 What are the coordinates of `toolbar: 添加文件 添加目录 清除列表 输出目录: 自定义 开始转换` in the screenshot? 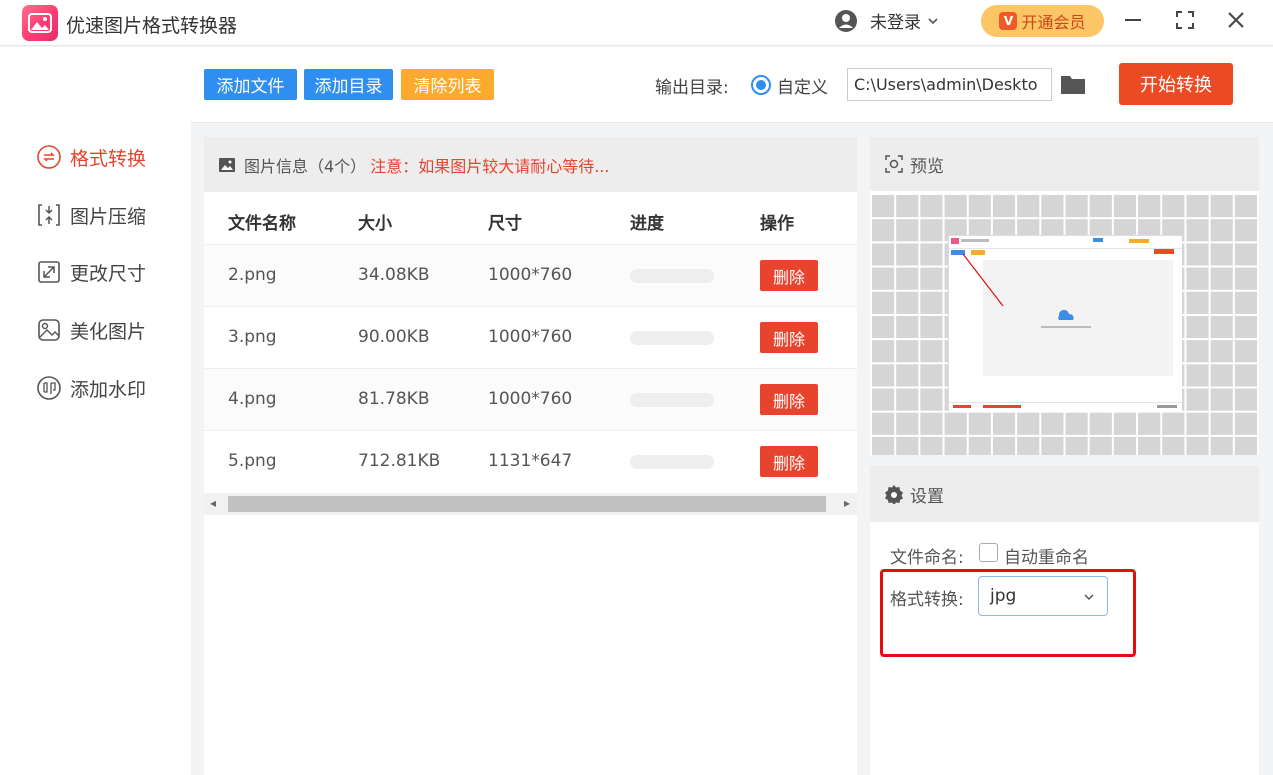 It's located at (732, 85).